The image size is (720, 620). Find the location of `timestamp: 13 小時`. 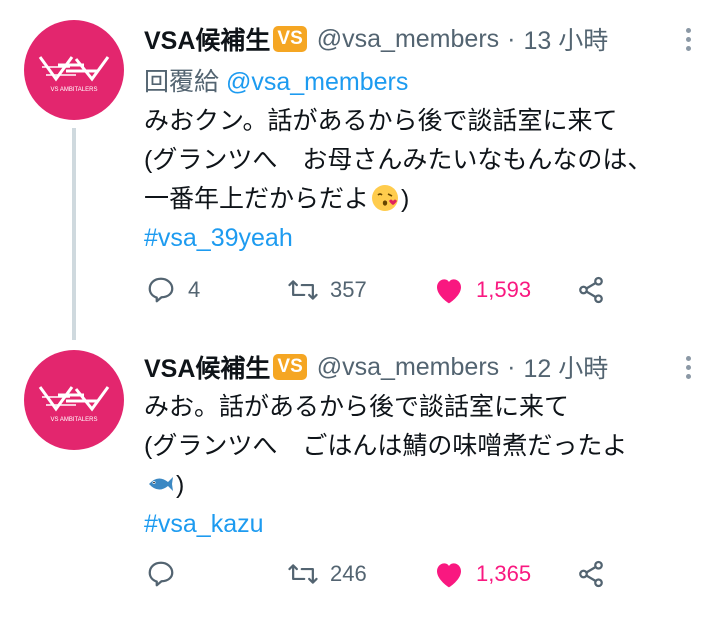

timestamp: 13 小時 is located at coordinates (565, 39).